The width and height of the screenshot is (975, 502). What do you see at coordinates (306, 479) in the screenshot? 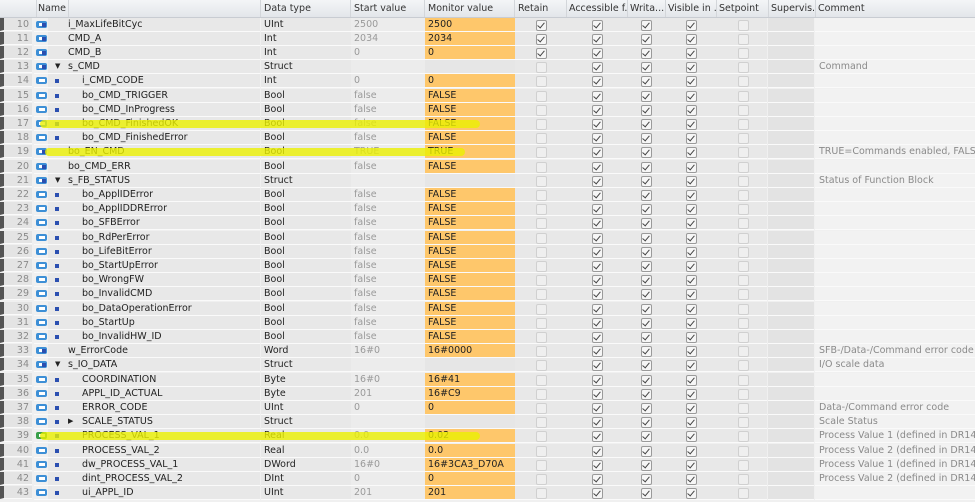
I see `data-type-cell: DInt` at bounding box center [306, 479].